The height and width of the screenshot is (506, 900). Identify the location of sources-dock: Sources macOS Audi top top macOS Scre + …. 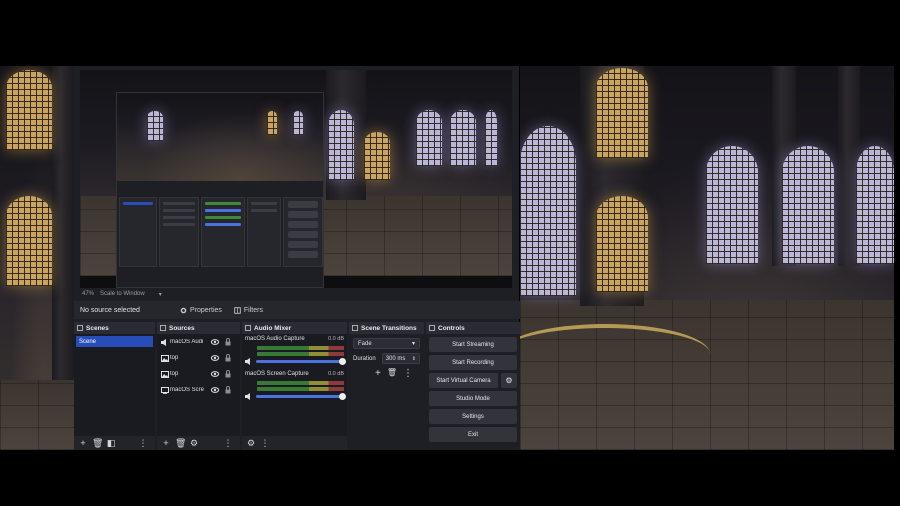
(198, 386).